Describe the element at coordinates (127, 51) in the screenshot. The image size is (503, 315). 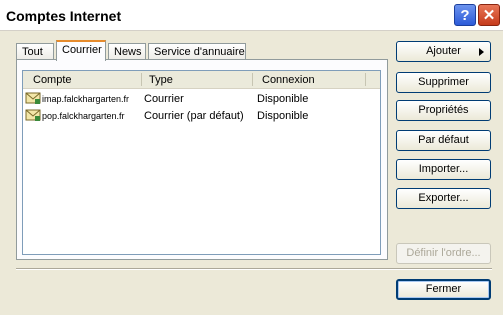
I see `tab-news: News` at that location.